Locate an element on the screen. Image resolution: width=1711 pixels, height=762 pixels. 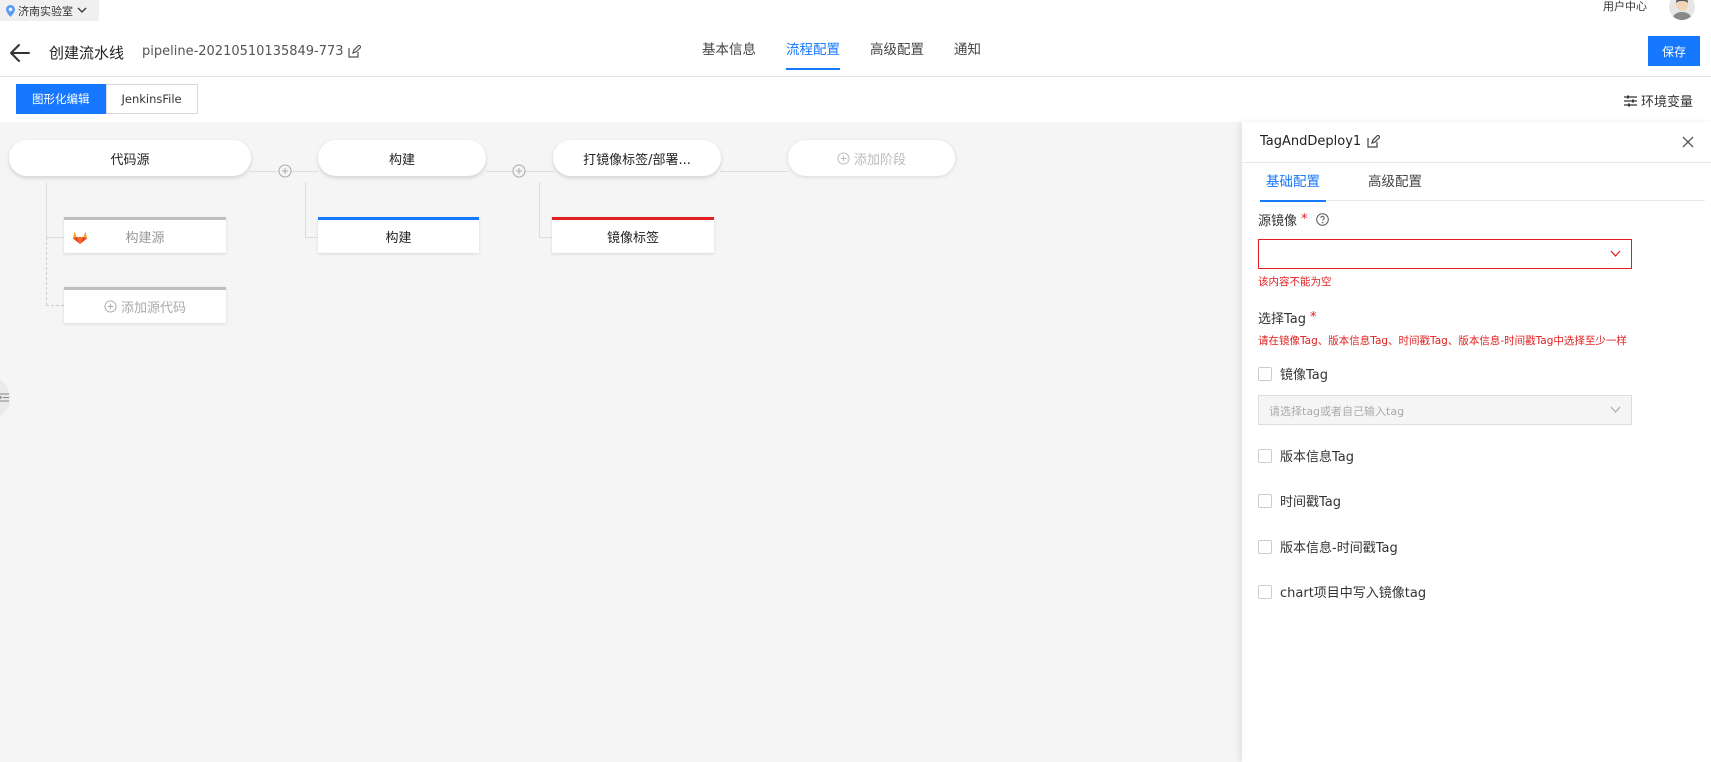
select-tag-label: 选择Tag * is located at coordinates (1287, 317).